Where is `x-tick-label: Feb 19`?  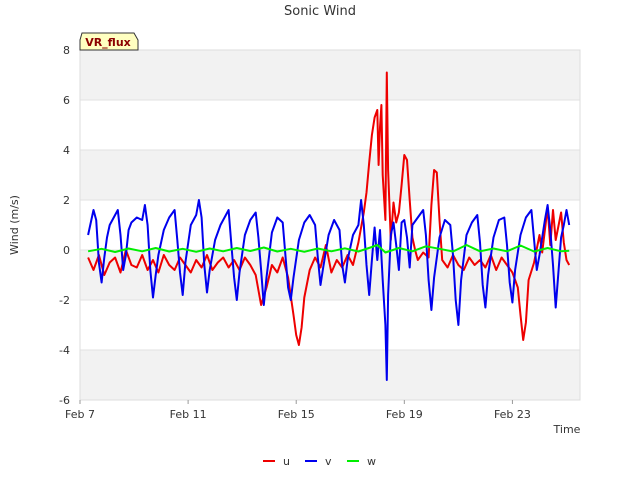 x-tick-label: Feb 19 is located at coordinates (404, 414).